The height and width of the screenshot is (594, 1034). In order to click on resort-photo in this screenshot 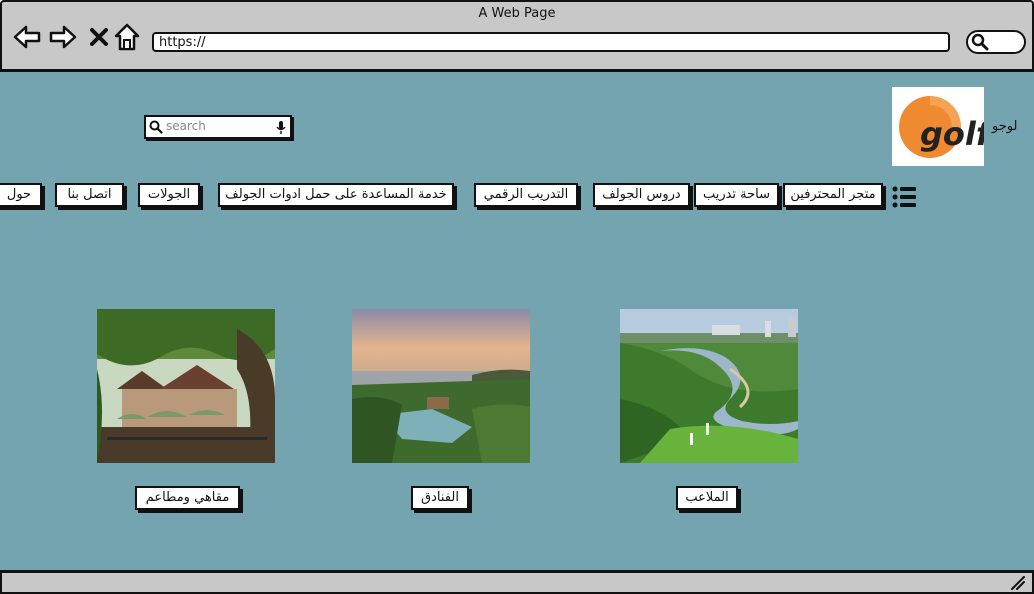, I will do `click(441, 386)`.